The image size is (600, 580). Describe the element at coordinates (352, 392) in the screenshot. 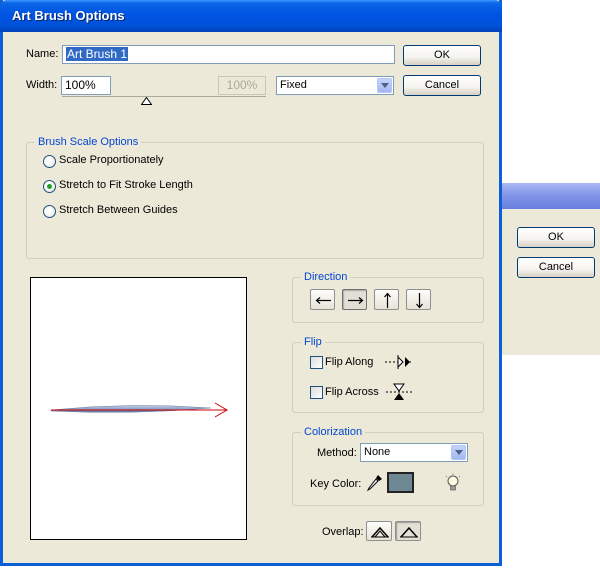

I see `flip-across-label: Flip Across` at that location.